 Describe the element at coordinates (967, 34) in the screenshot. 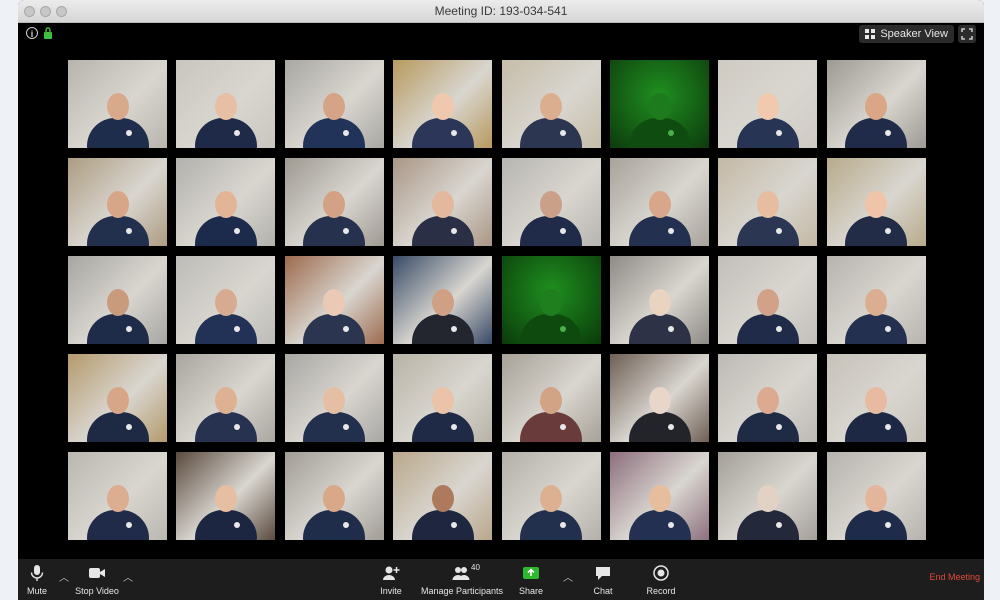

I see `fullscreen-button` at that location.